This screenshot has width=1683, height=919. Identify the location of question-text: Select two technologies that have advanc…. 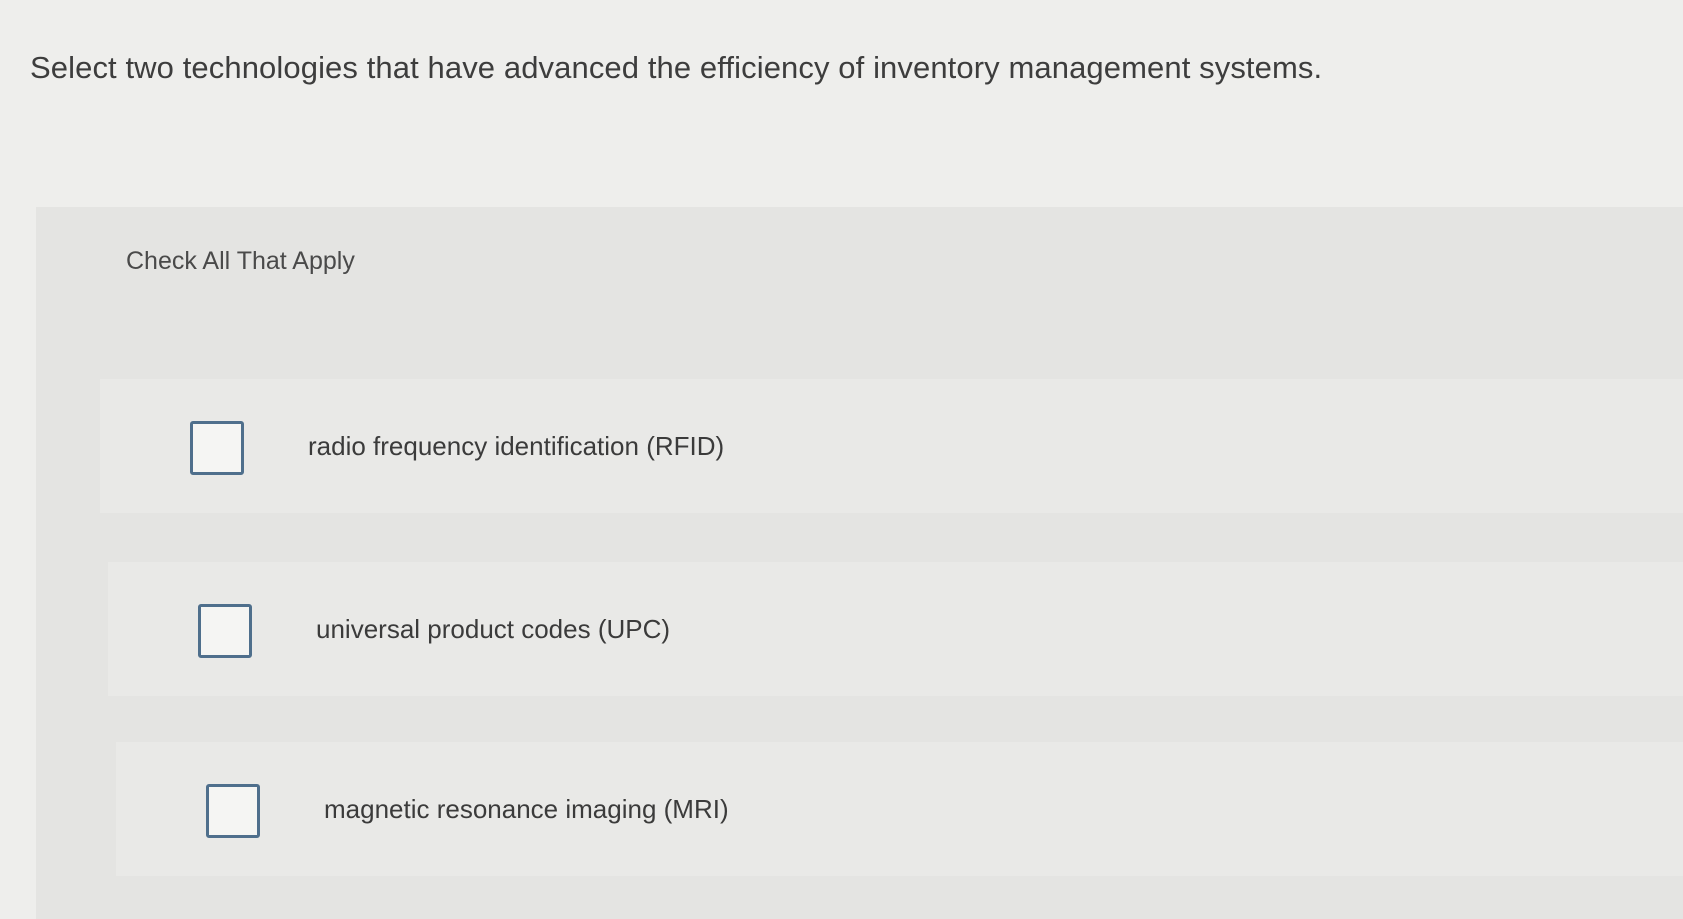
(676, 67).